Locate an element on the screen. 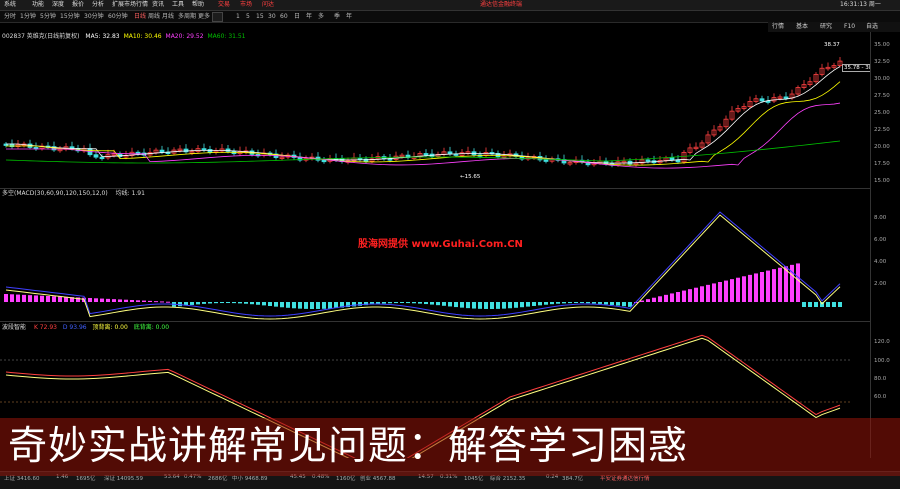 Image resolution: width=900 pixels, height=489 pixels. tab-quote: 行情 is located at coordinates (778, 27).